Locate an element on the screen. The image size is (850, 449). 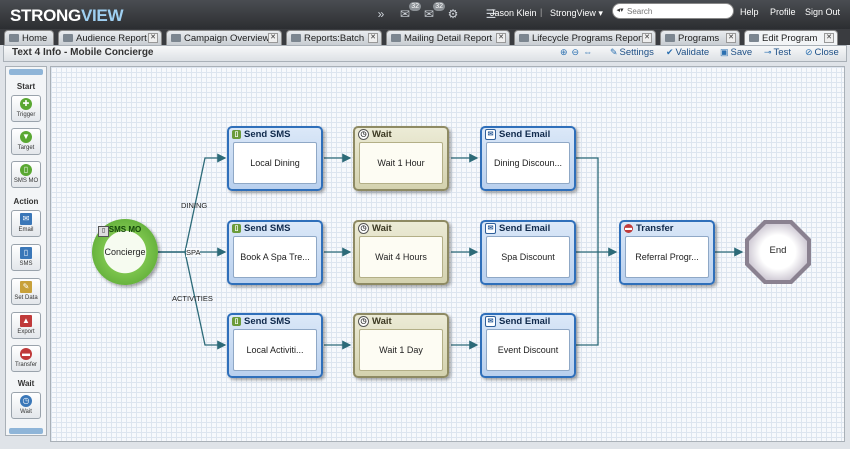
start-node-concierge: ▯ SMS MO Concierge is located at coordinates (125, 252).